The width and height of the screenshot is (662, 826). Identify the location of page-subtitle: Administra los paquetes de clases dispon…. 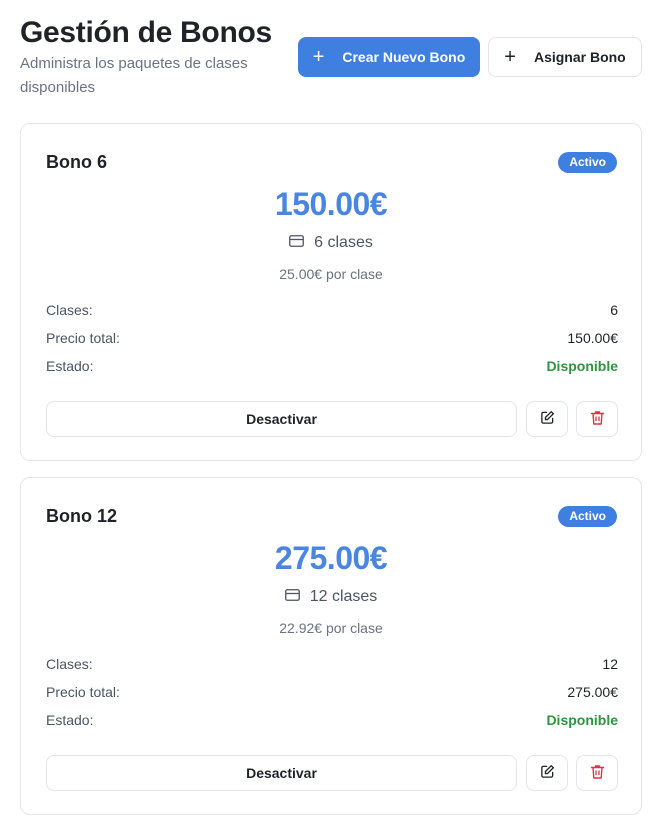
(134, 75).